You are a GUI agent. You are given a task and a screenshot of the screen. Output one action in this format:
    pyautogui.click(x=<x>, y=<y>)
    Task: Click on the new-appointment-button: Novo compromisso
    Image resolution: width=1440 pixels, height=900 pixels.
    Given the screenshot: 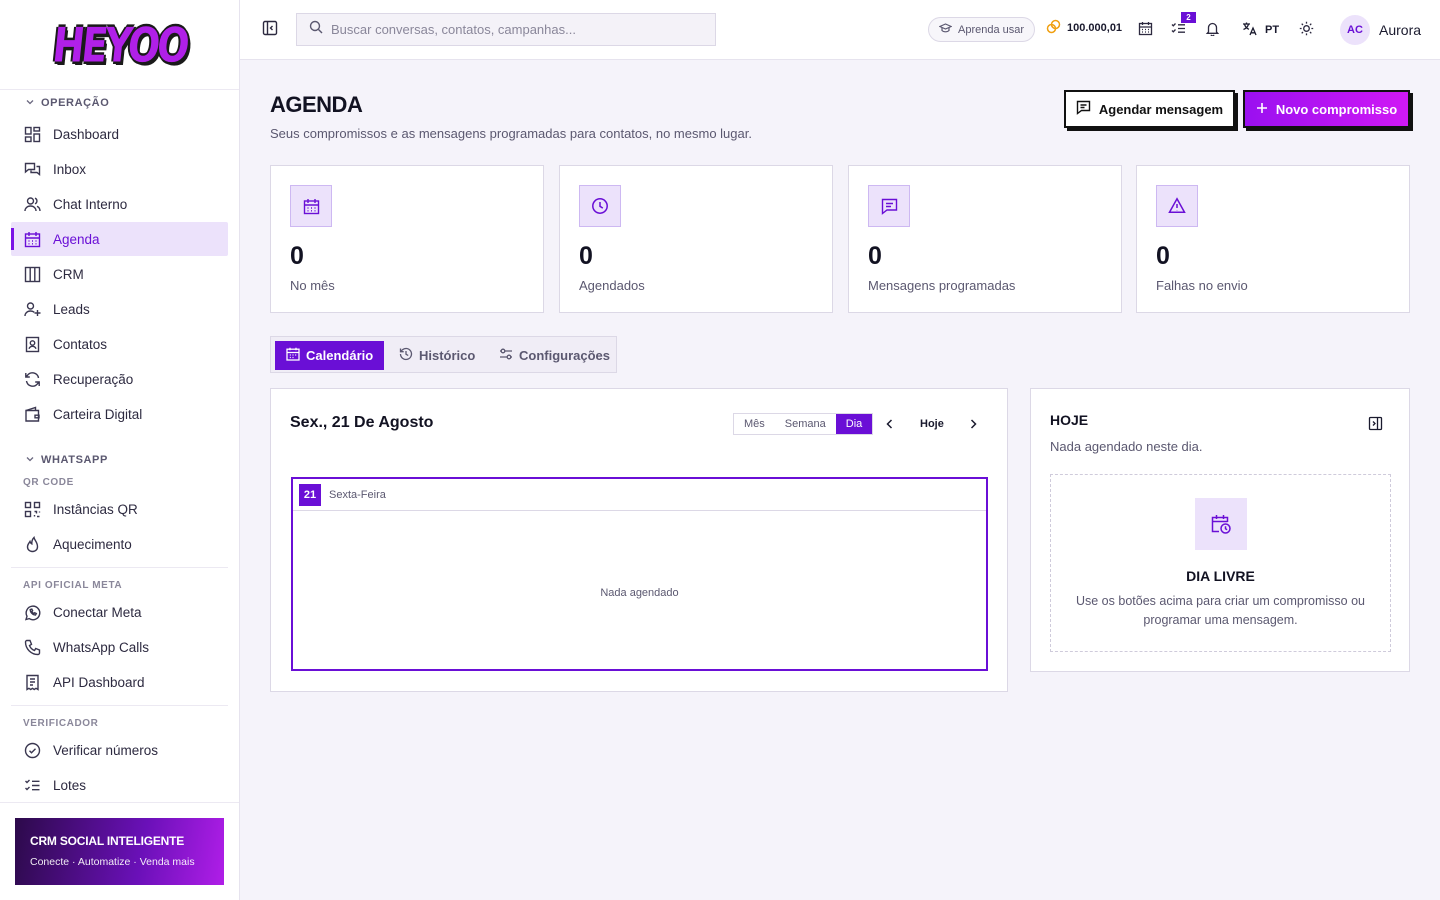 What is the action you would take?
    pyautogui.click(x=1326, y=109)
    